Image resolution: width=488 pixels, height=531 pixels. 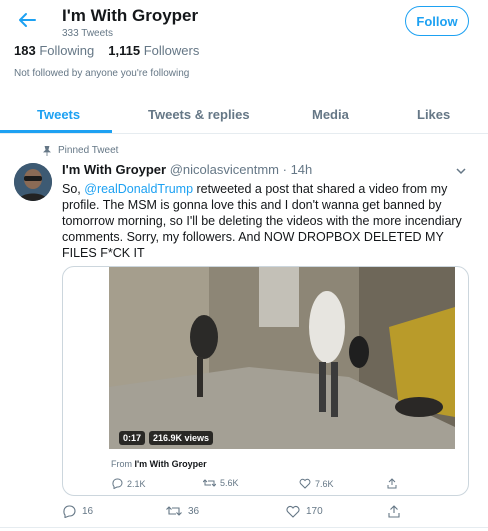 I want to click on tab-media: Media, so click(x=330, y=114).